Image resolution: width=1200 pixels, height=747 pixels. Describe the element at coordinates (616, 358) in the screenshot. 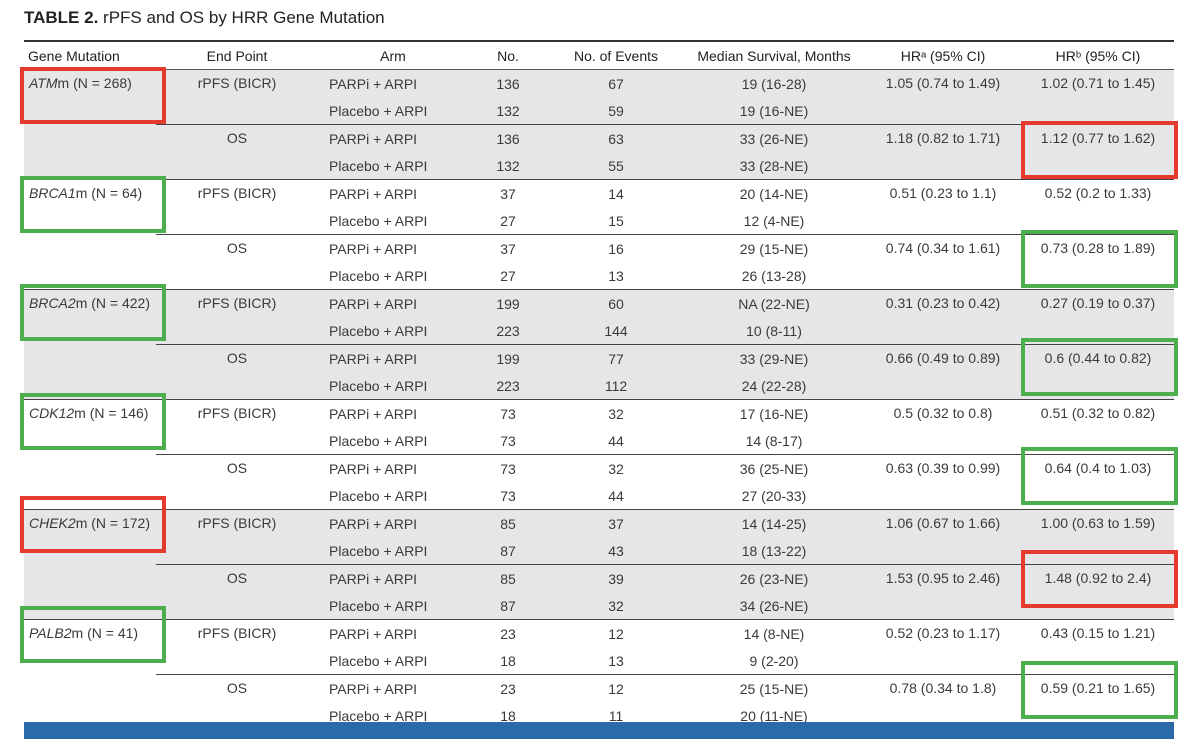

I see `events-cell: 77` at that location.